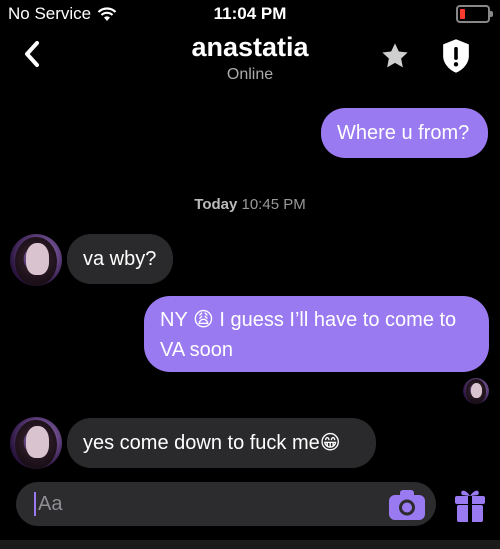  I want to click on online-status: Online, so click(250, 74).